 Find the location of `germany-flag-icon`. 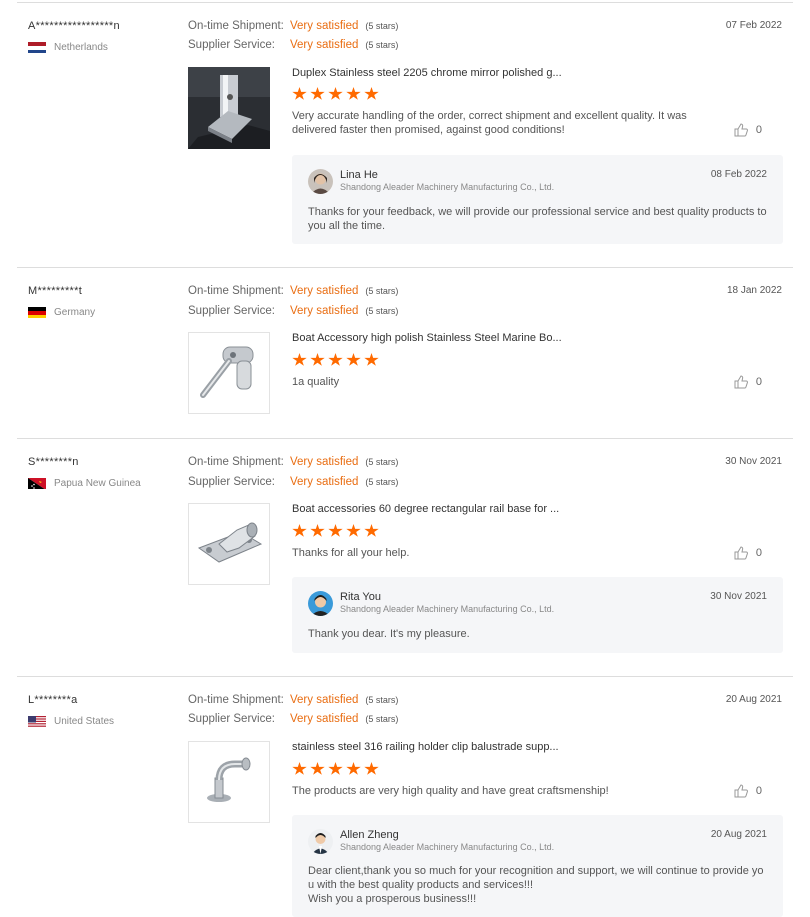

germany-flag-icon is located at coordinates (37, 312).